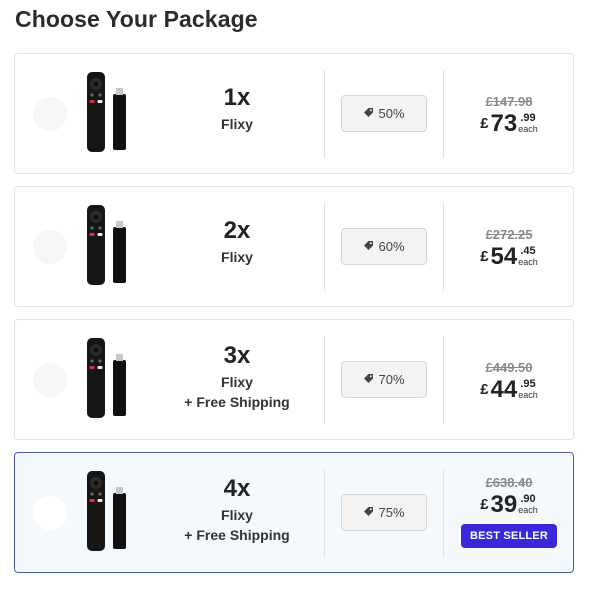 The image size is (594, 595). I want to click on price-cents: .45, so click(528, 251).